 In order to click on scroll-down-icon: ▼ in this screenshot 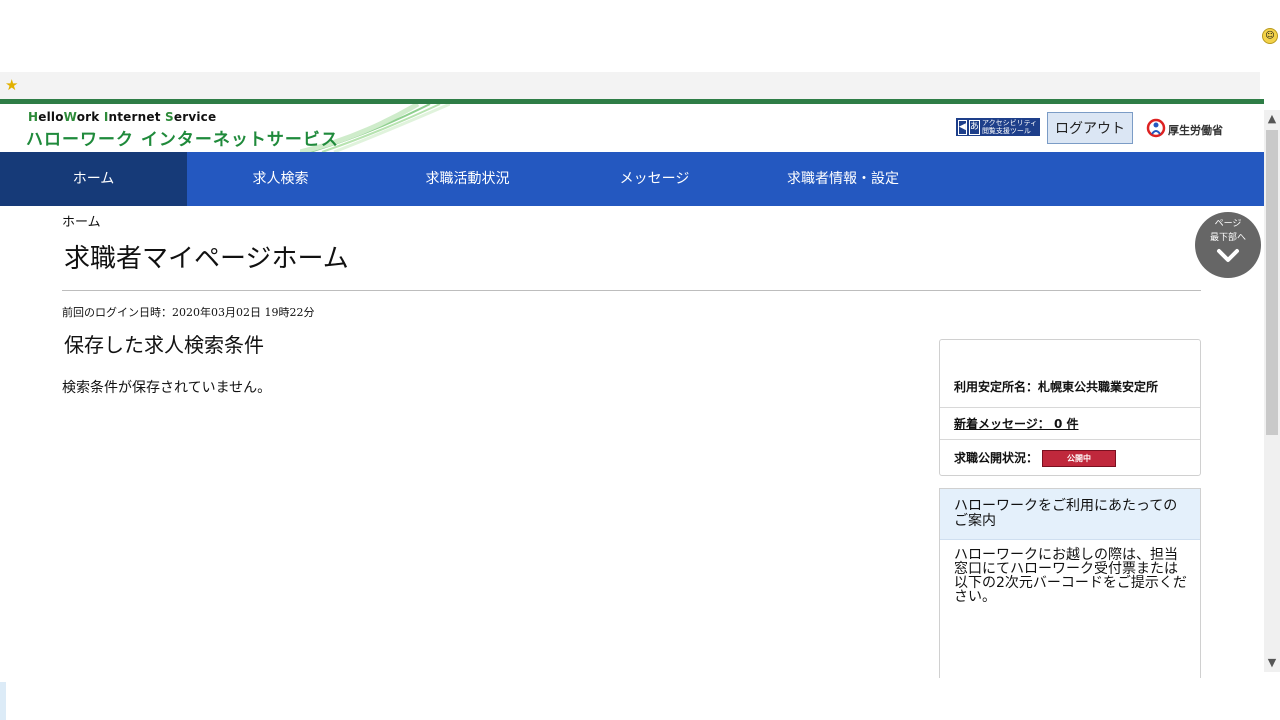, I will do `click(1272, 663)`.